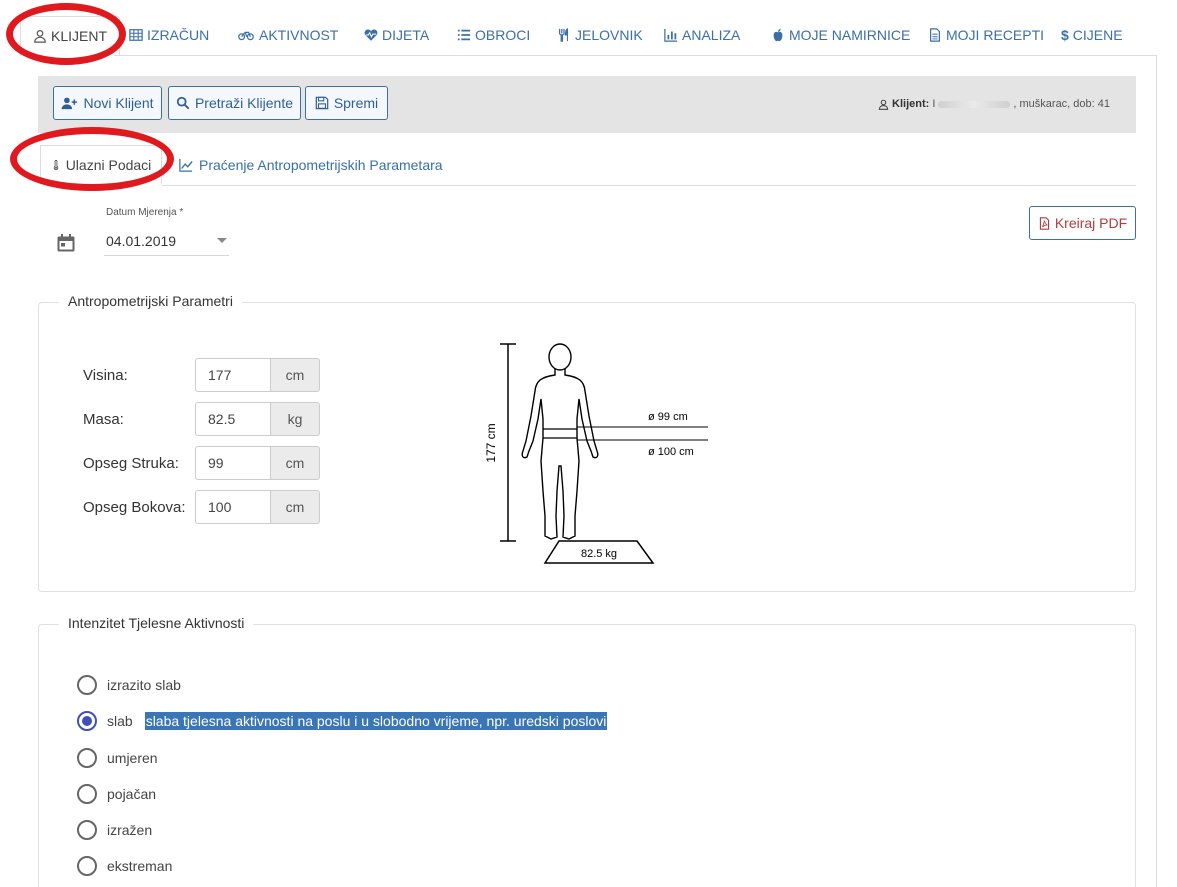 This screenshot has width=1177, height=887. What do you see at coordinates (183, 103) in the screenshot?
I see `search-icon` at bounding box center [183, 103].